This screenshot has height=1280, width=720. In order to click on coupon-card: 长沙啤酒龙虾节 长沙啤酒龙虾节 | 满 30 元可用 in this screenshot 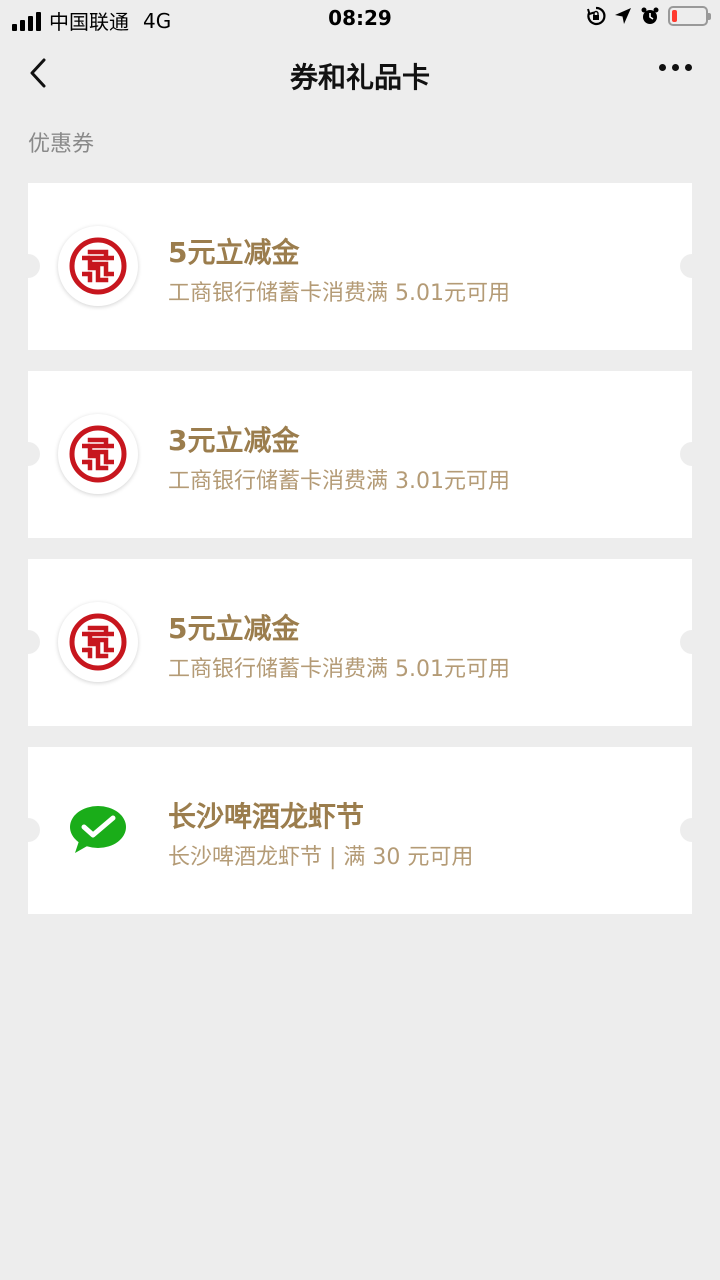, I will do `click(360, 830)`.